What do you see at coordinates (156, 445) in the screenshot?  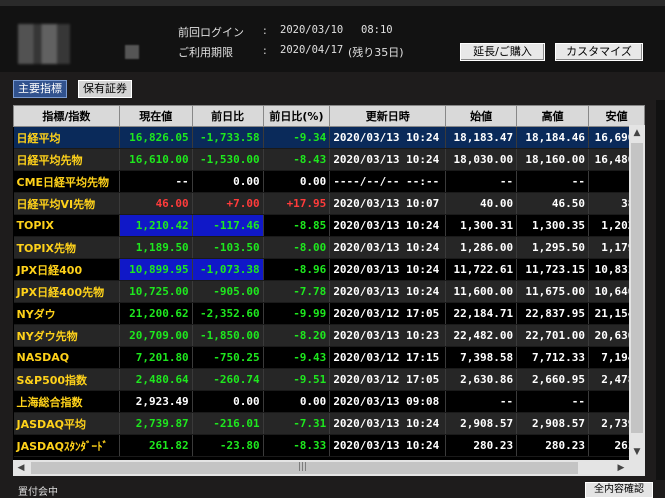 I see `cell-price: 261.82` at bounding box center [156, 445].